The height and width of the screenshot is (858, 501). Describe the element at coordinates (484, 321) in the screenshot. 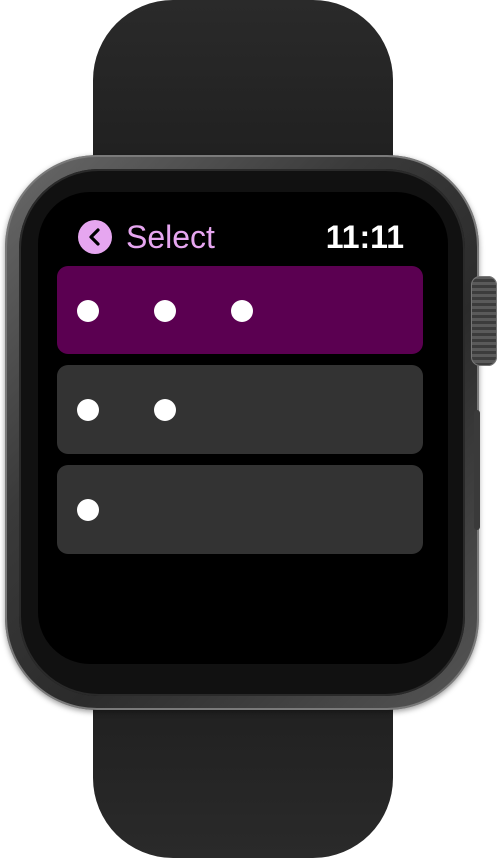

I see `digital-crown` at that location.